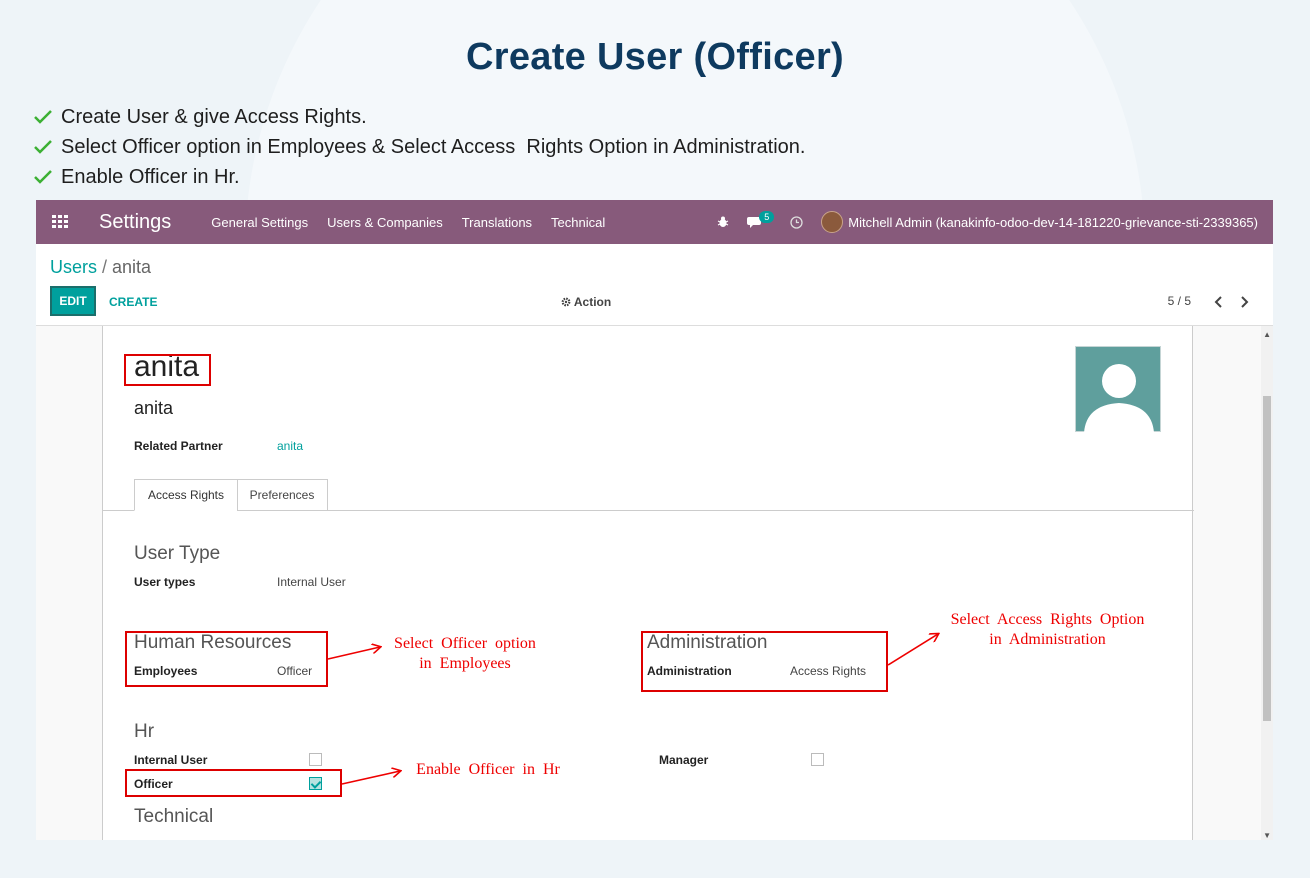 This screenshot has width=1310, height=878. Describe the element at coordinates (315, 759) in the screenshot. I see `internal-user-checkbox` at that location.